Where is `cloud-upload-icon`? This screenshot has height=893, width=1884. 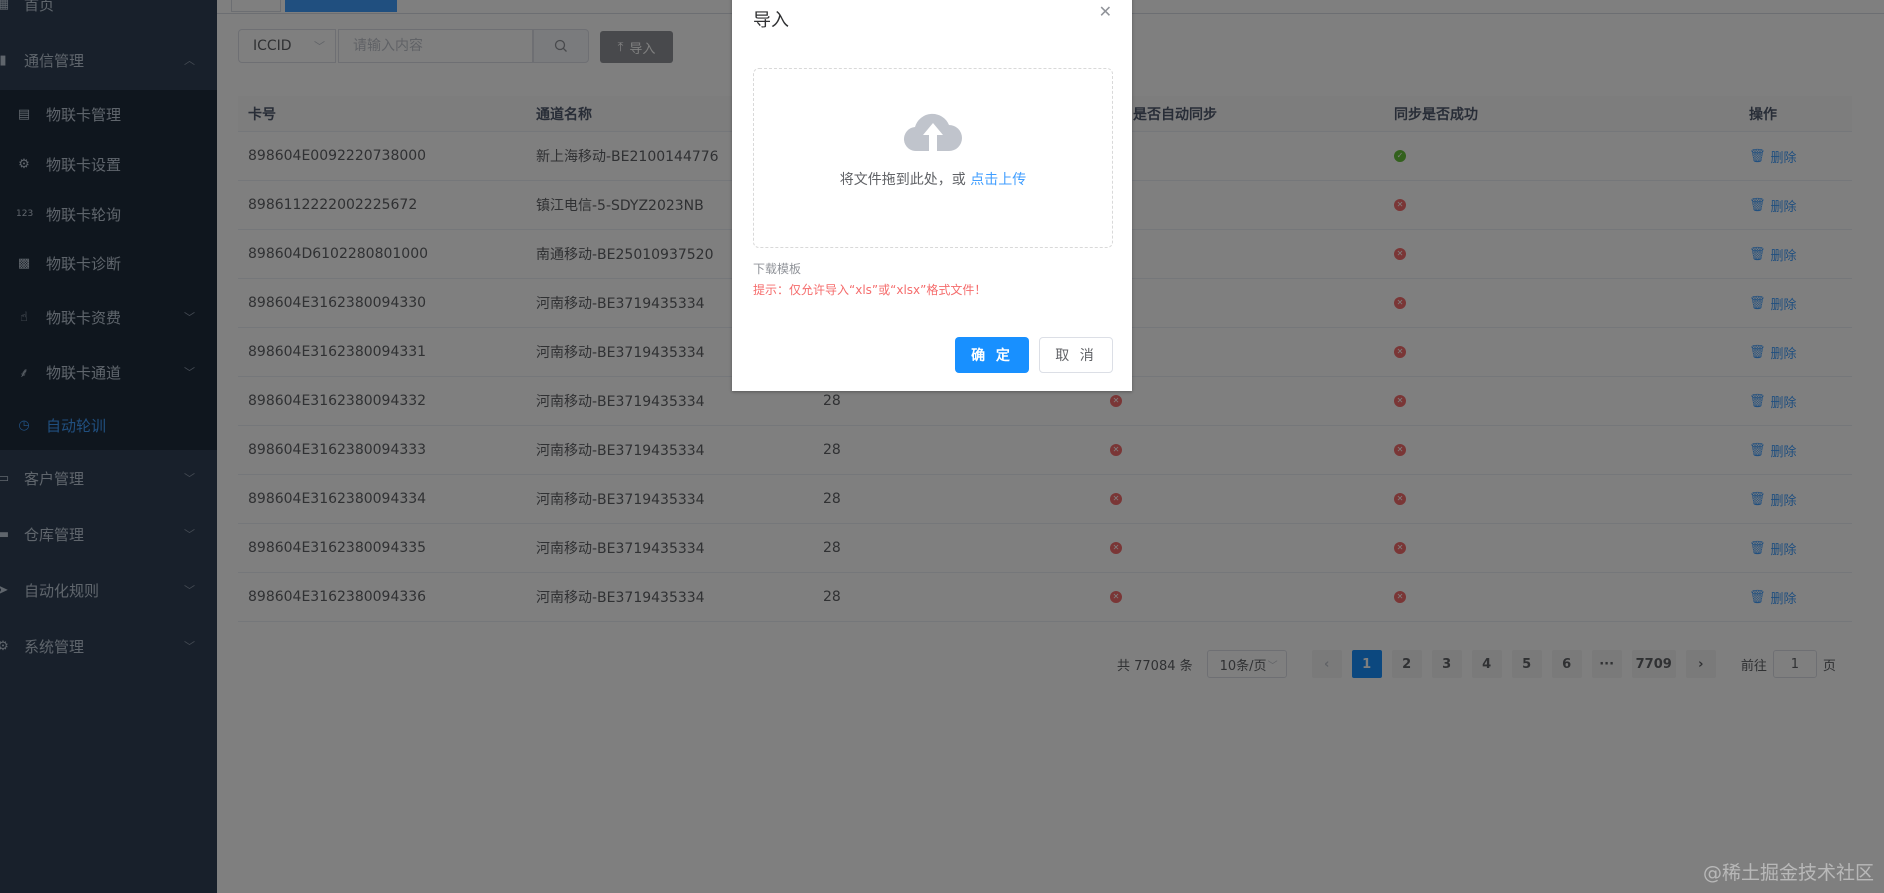
cloud-upload-icon is located at coordinates (932, 132).